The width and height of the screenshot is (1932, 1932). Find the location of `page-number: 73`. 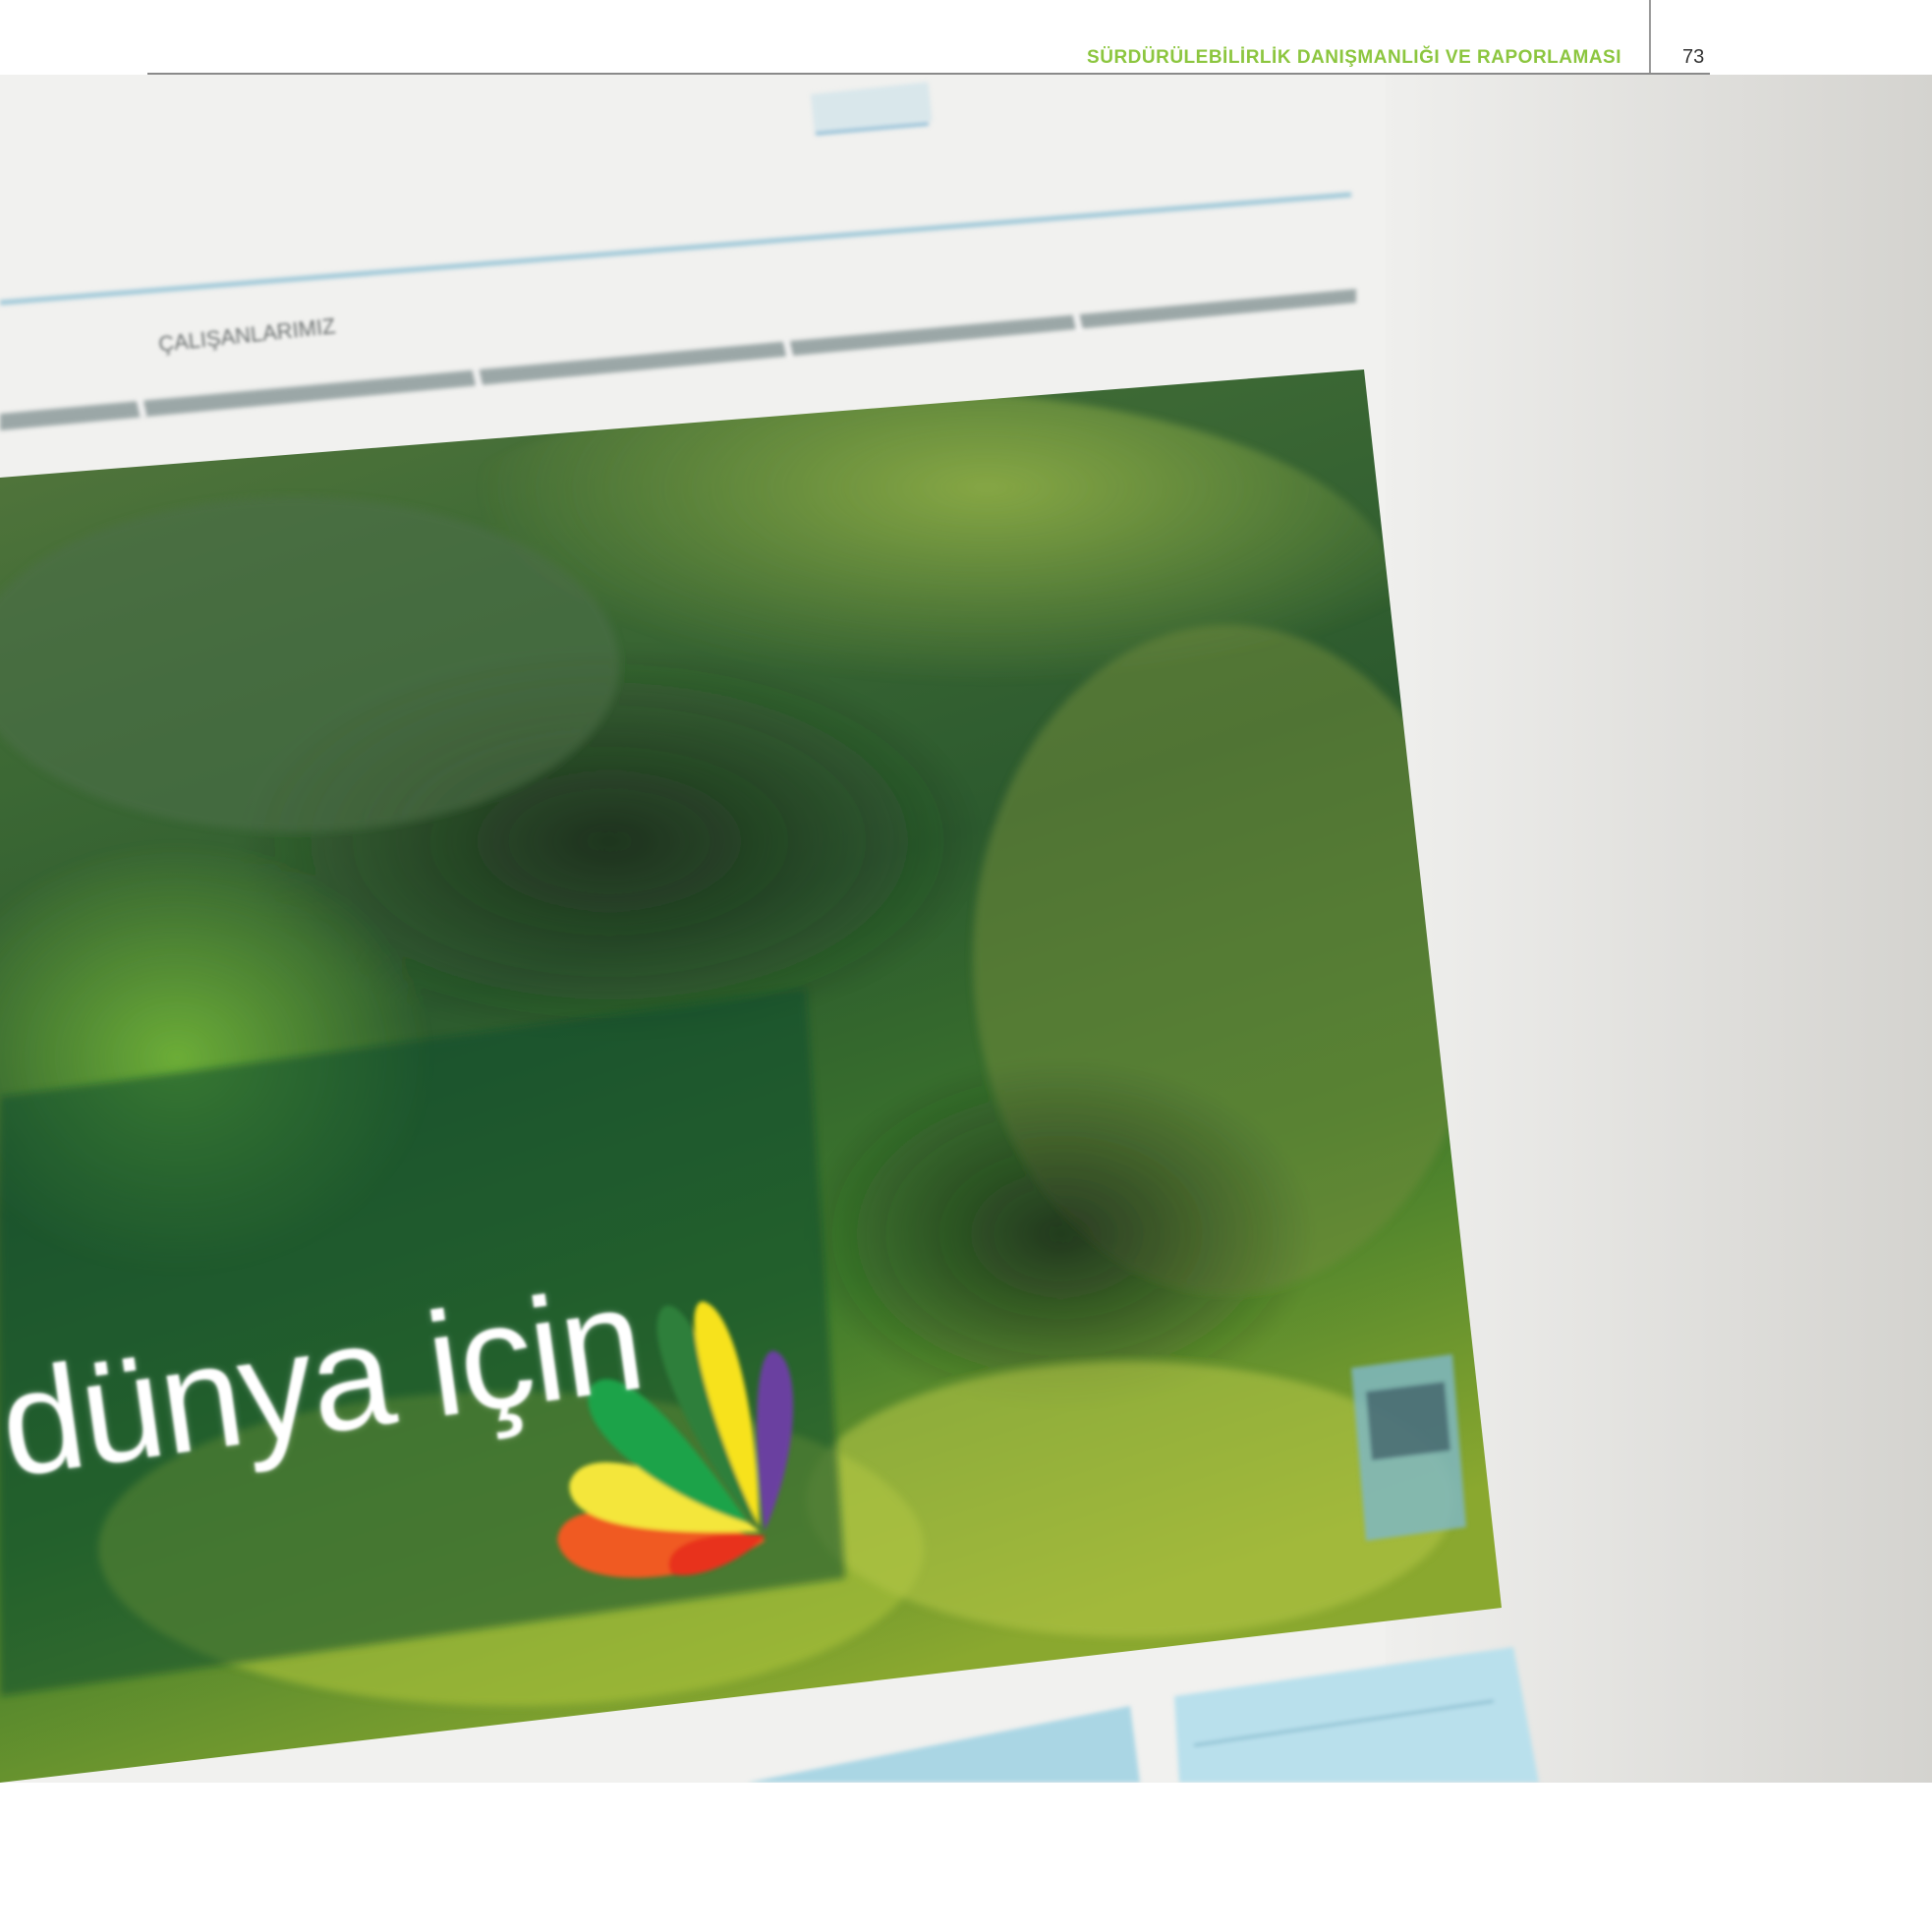

page-number: 73 is located at coordinates (1693, 57).